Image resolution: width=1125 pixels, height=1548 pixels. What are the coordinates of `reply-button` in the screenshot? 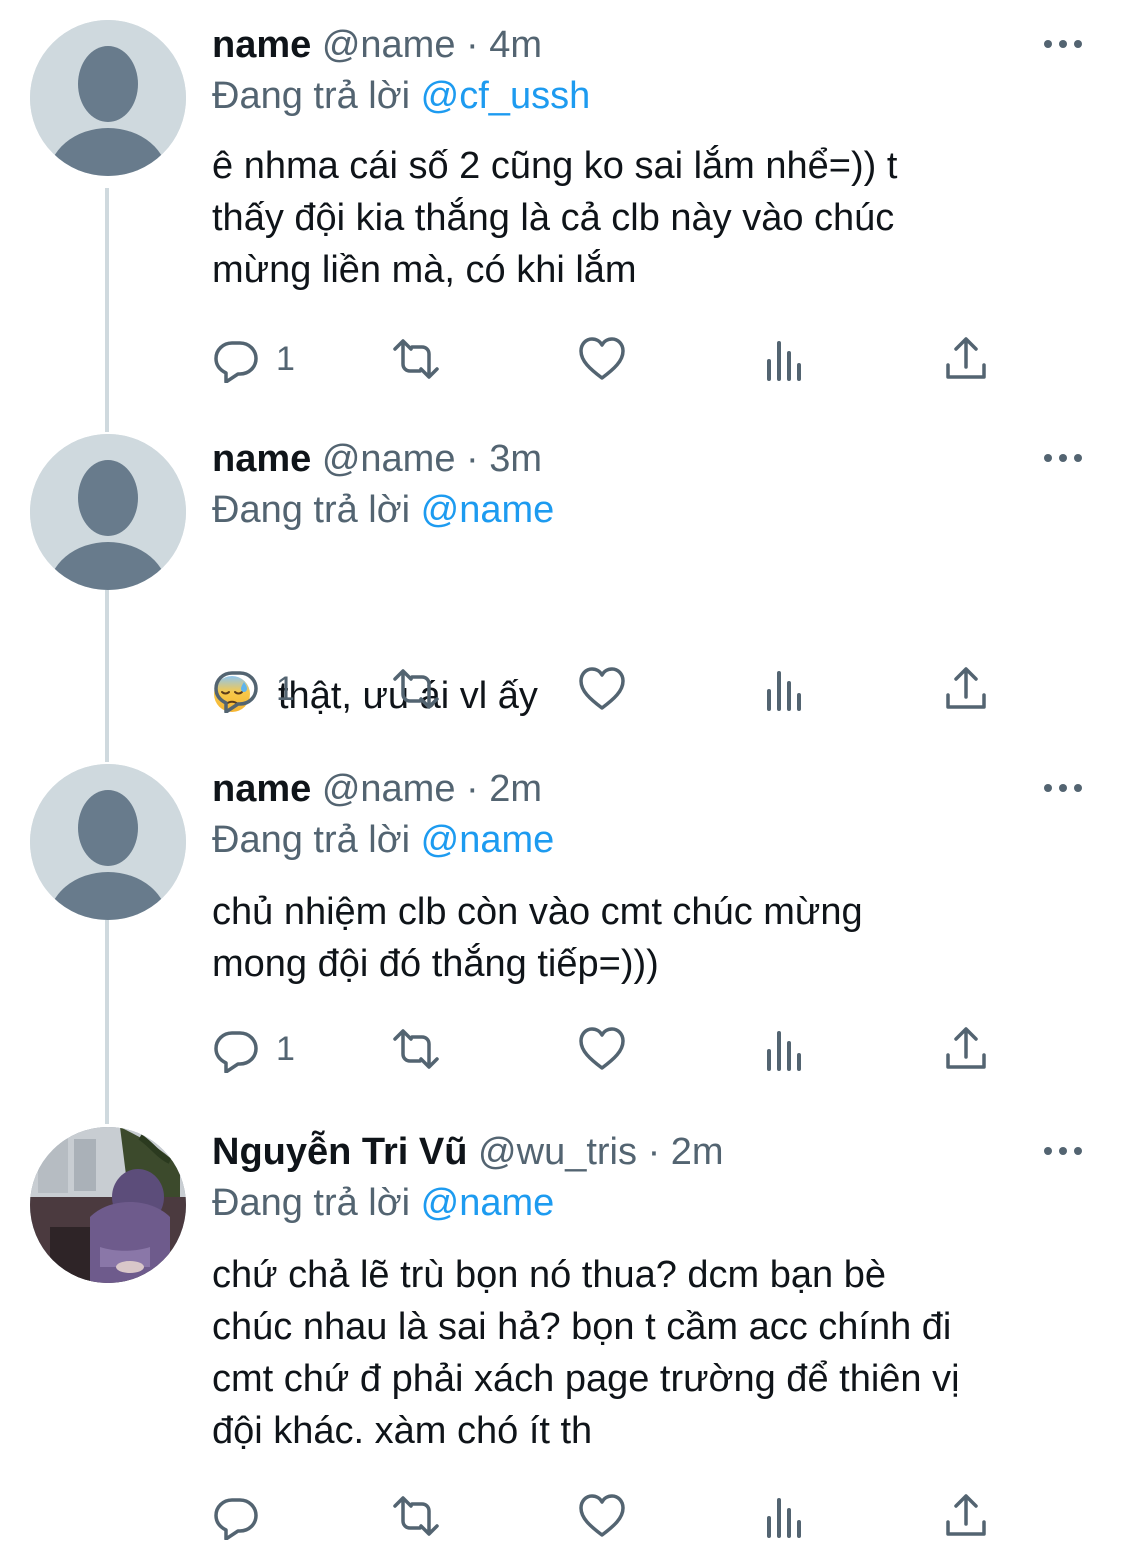 It's located at (244, 1516).